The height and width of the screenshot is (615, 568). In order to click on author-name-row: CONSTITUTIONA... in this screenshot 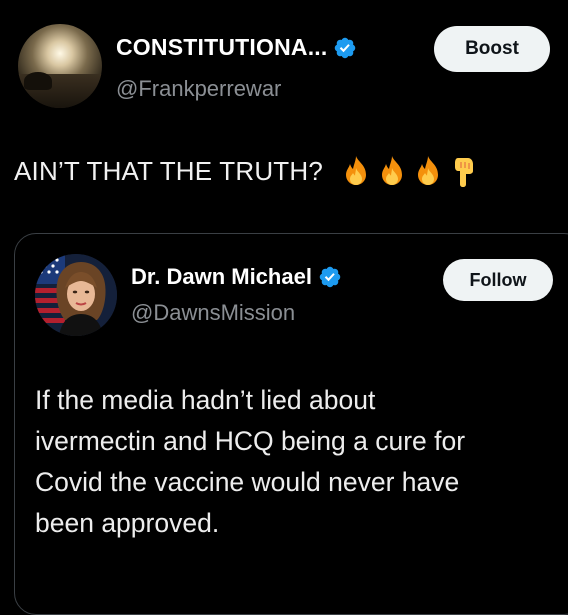, I will do `click(236, 47)`.